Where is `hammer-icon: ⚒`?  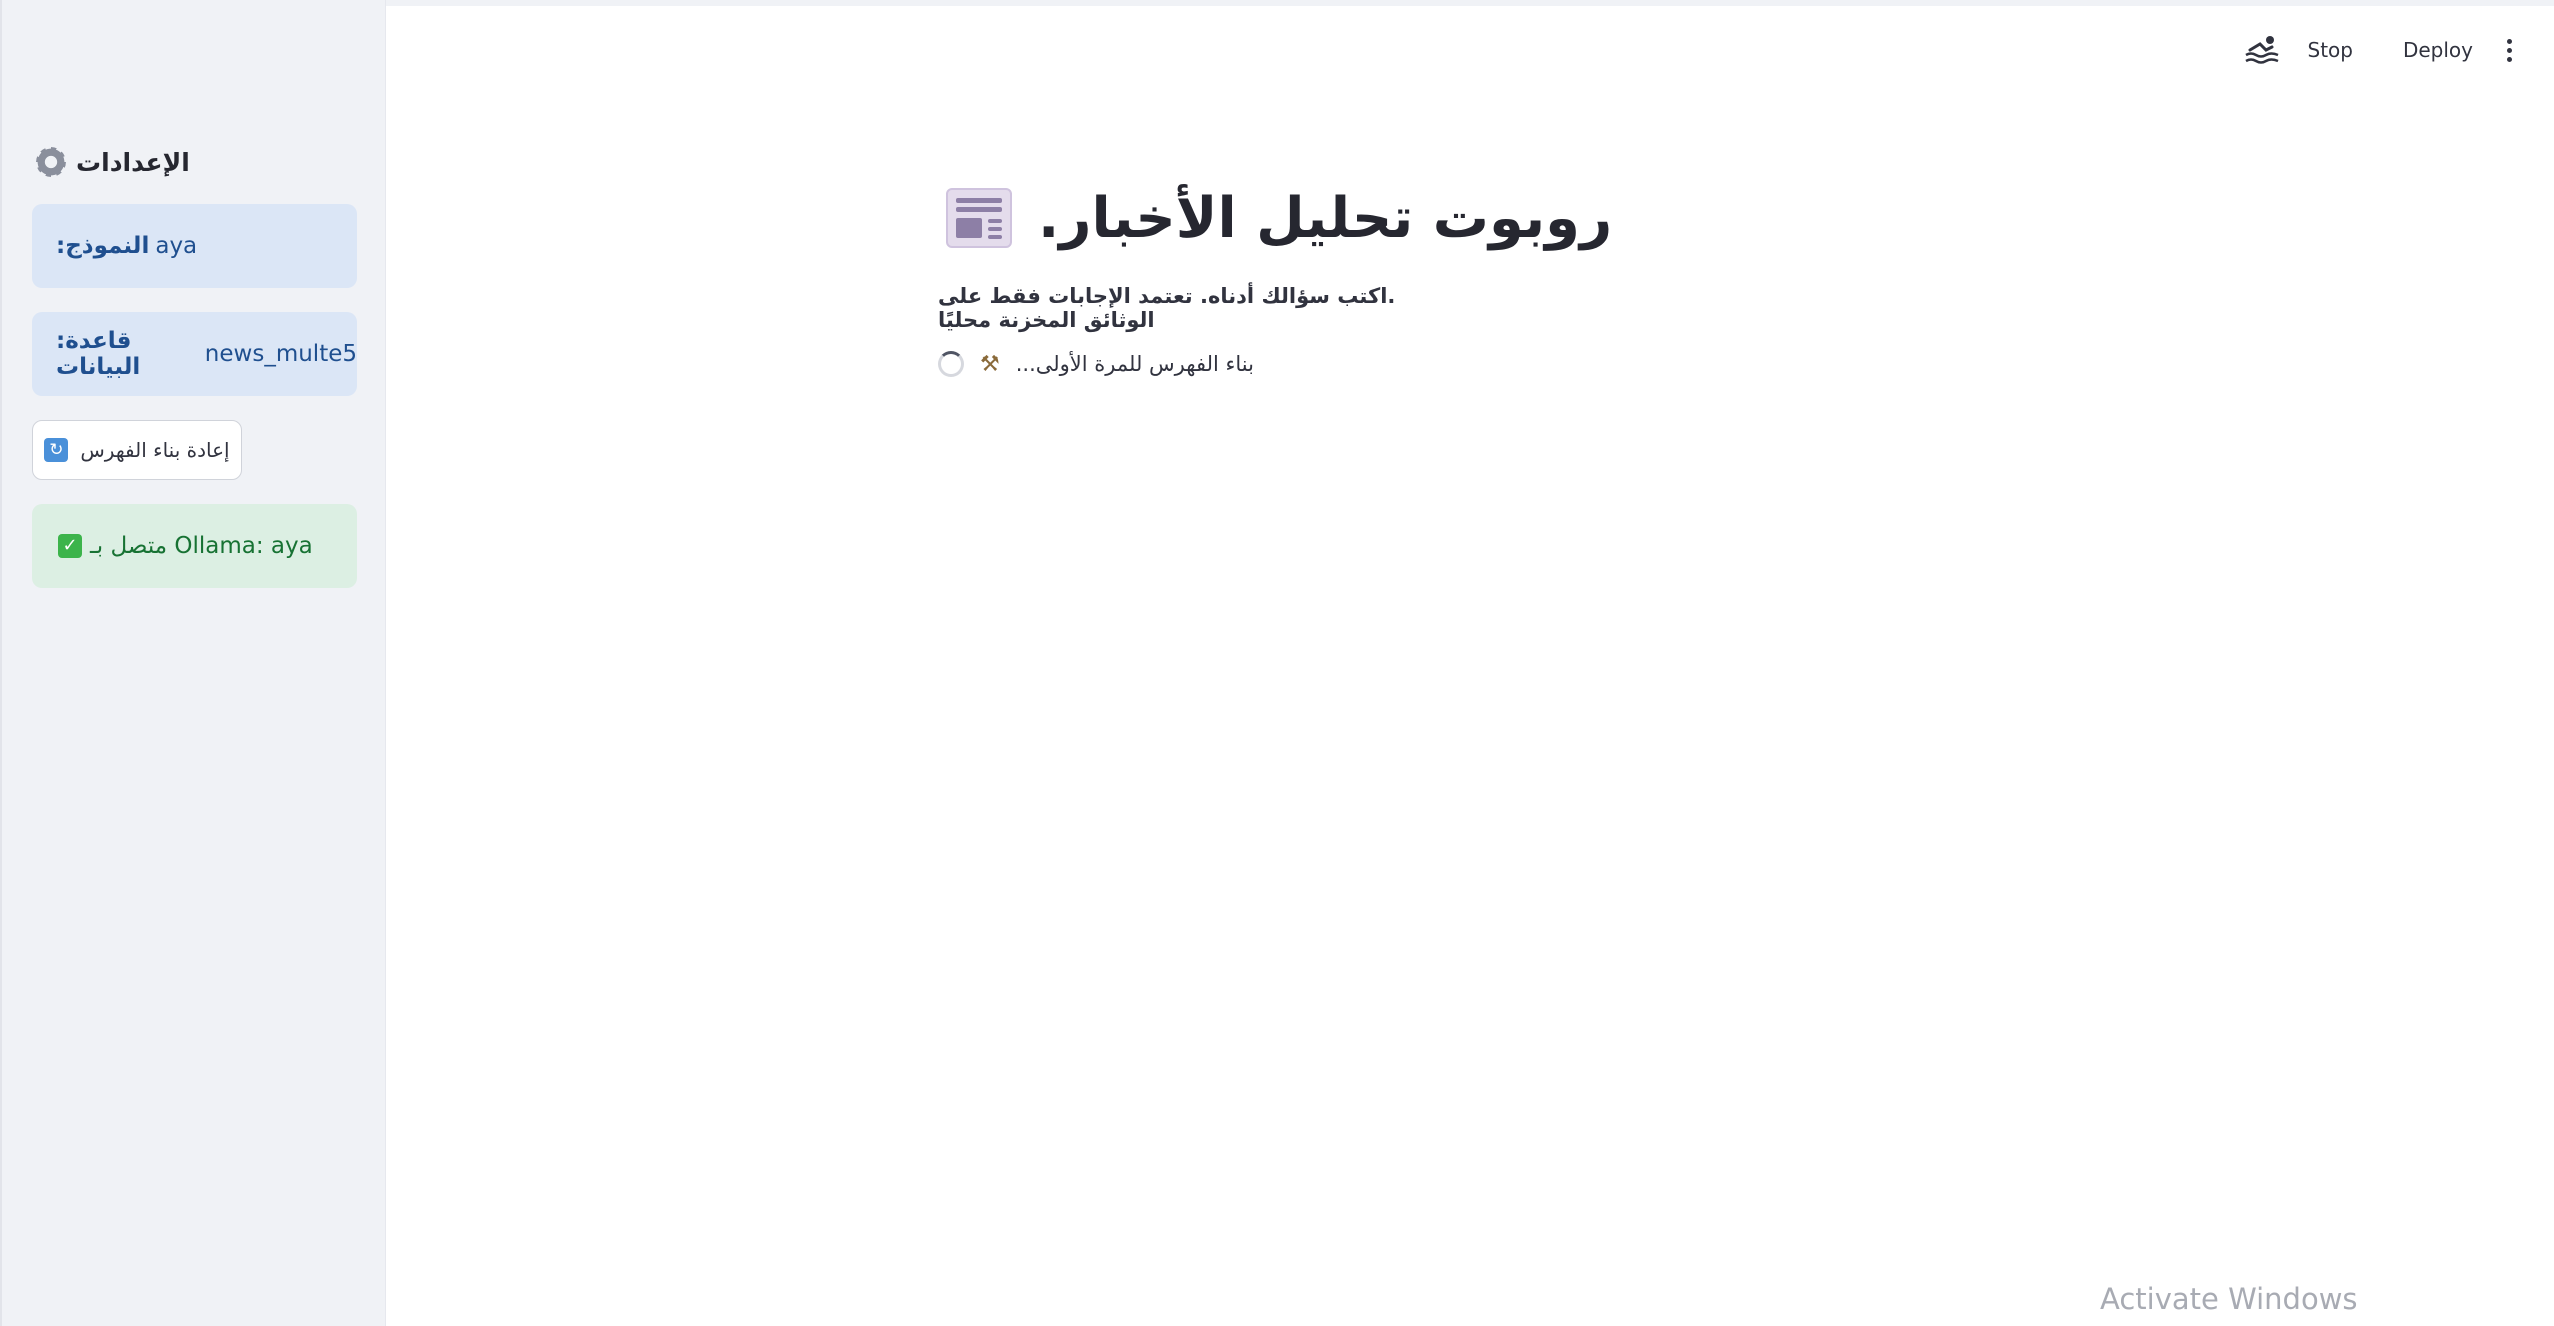 hammer-icon: ⚒ is located at coordinates (990, 364).